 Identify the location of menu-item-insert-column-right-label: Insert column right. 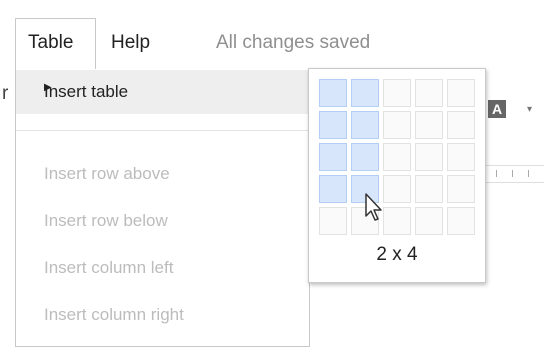
(114, 314).